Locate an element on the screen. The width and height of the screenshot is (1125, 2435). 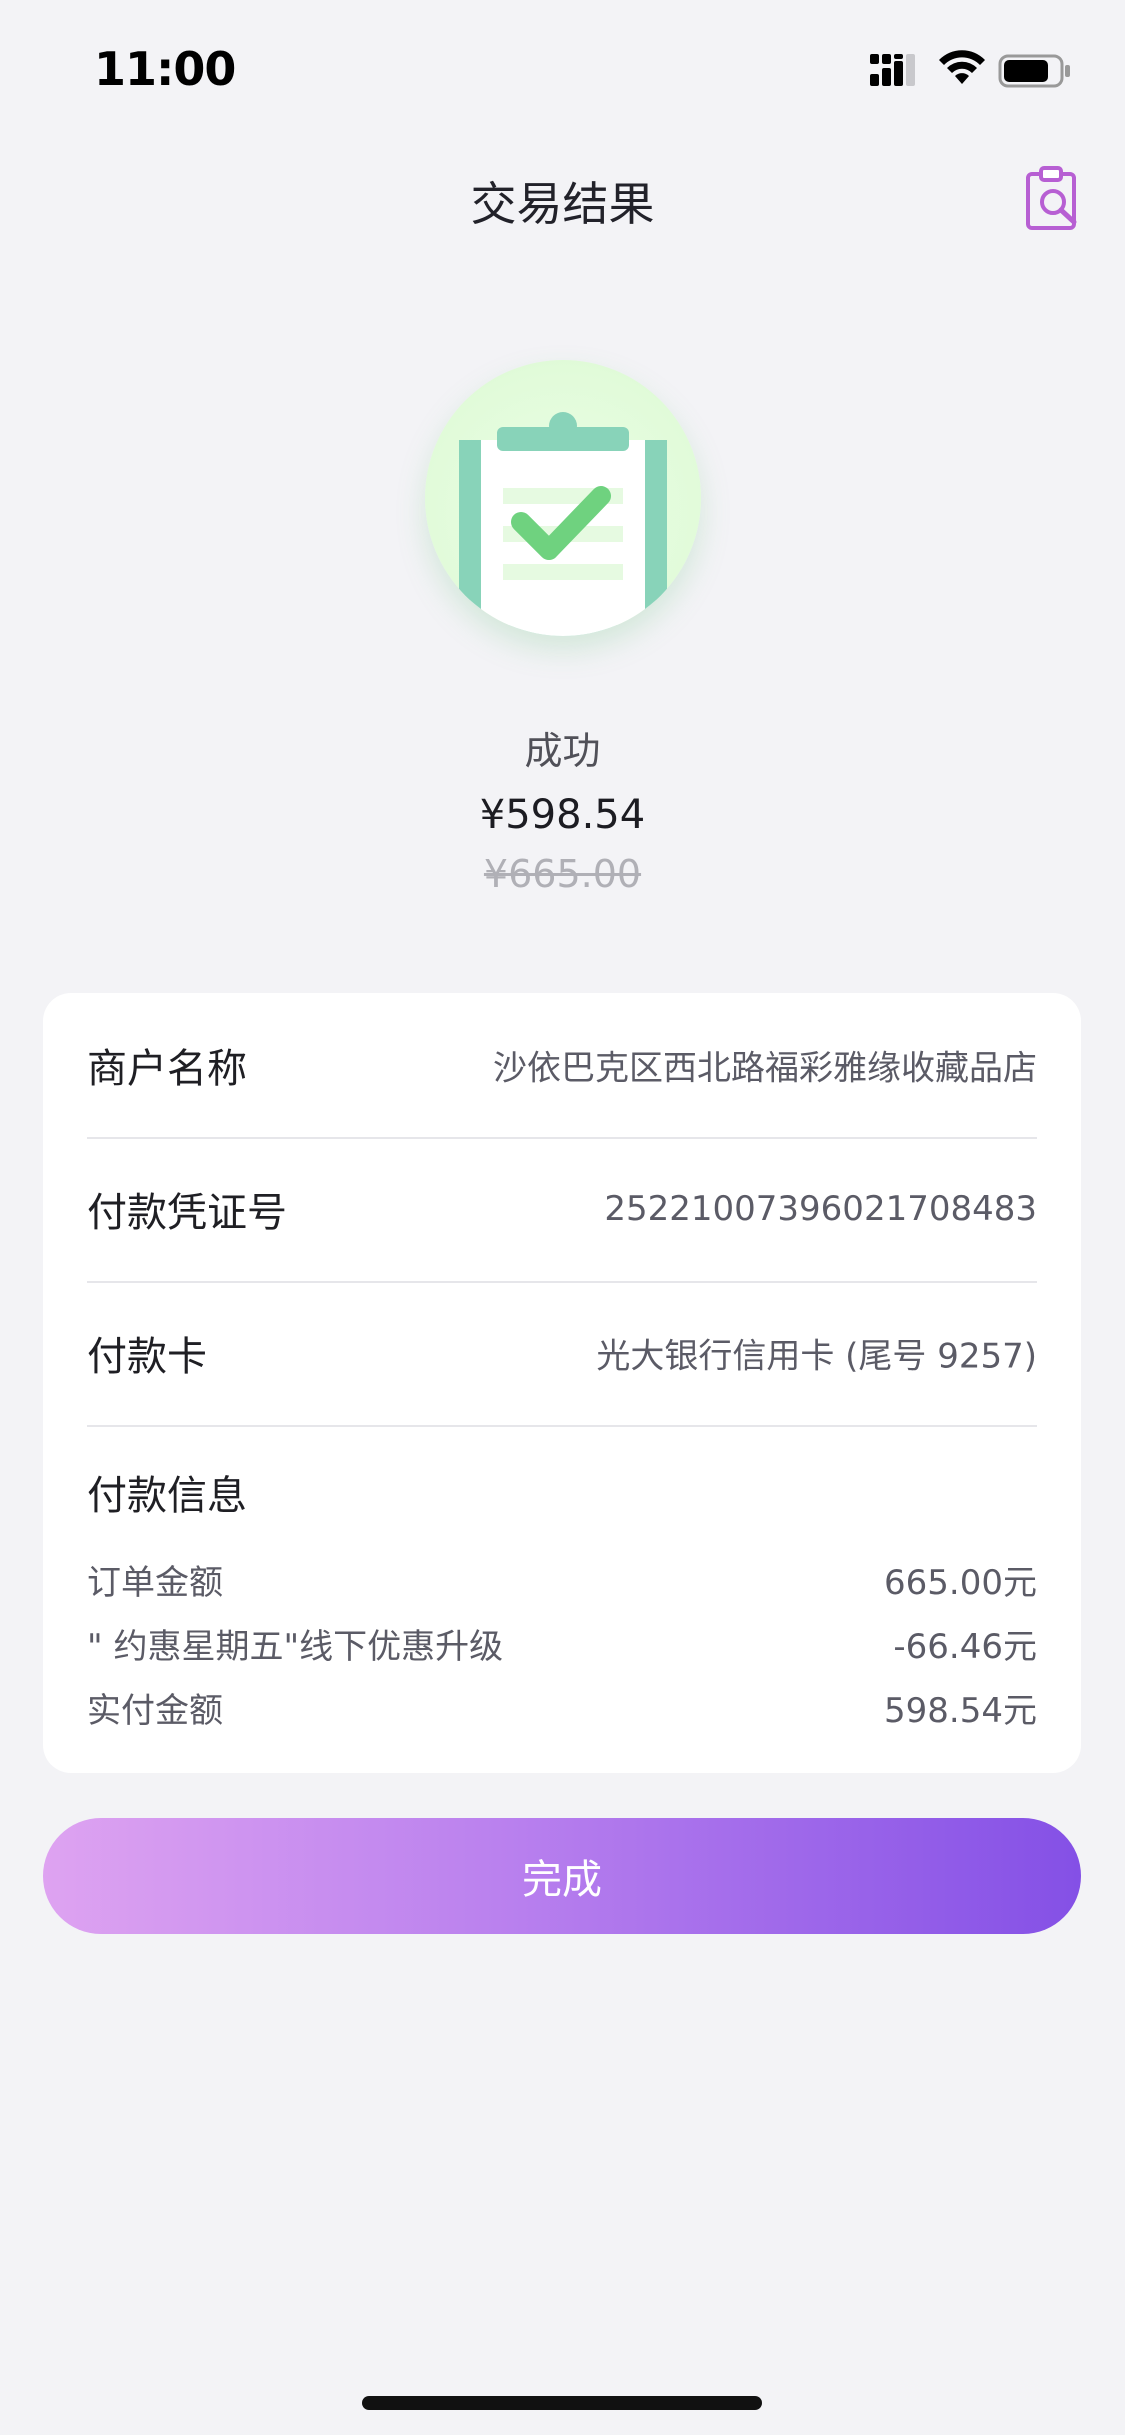
voucher-row: 付款凭证号 25221007396021708483 is located at coordinates (562, 1210).